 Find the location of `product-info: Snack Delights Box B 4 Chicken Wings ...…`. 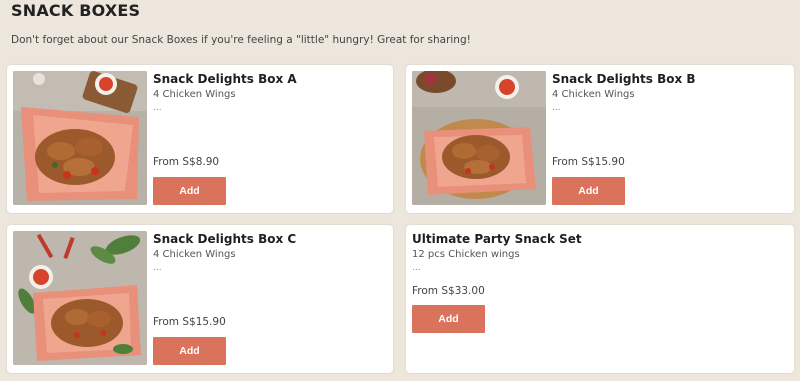

product-info: Snack Delights Box B 4 Chicken Wings ...… is located at coordinates (669, 142).